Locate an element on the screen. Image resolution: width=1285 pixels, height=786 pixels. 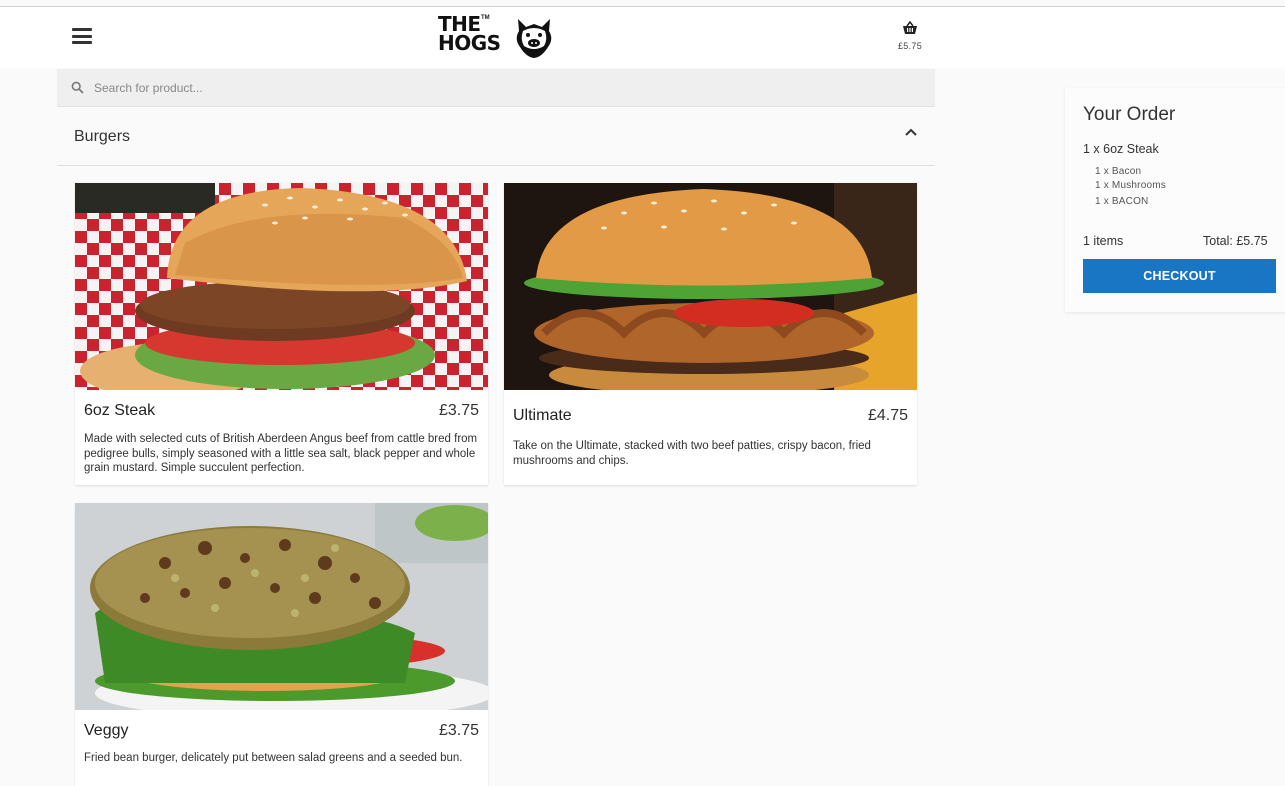
product-name: Veggy is located at coordinates (106, 730).